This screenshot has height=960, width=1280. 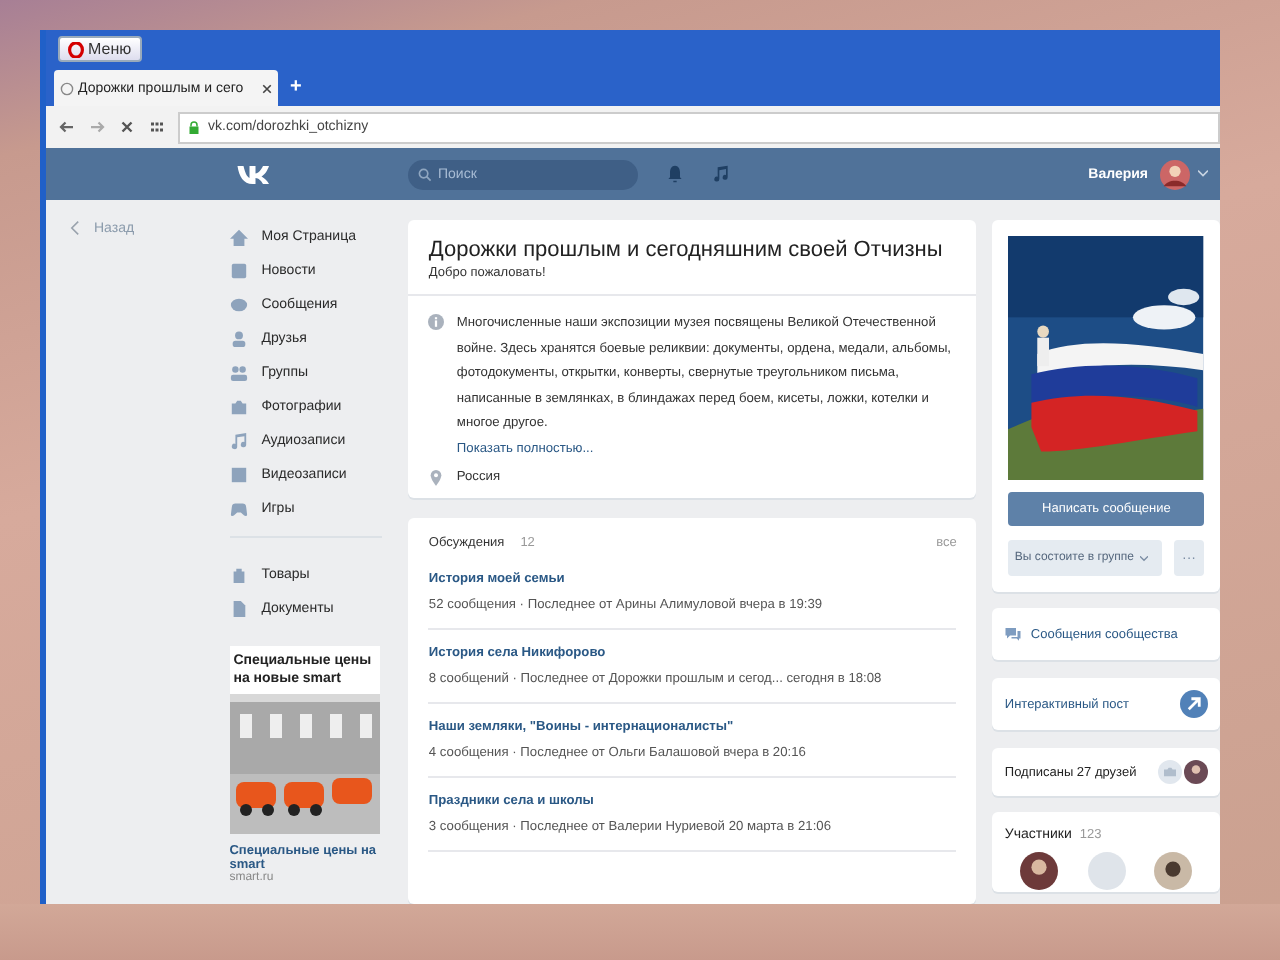 What do you see at coordinates (1196, 772) in the screenshot?
I see `friend-avatar` at bounding box center [1196, 772].